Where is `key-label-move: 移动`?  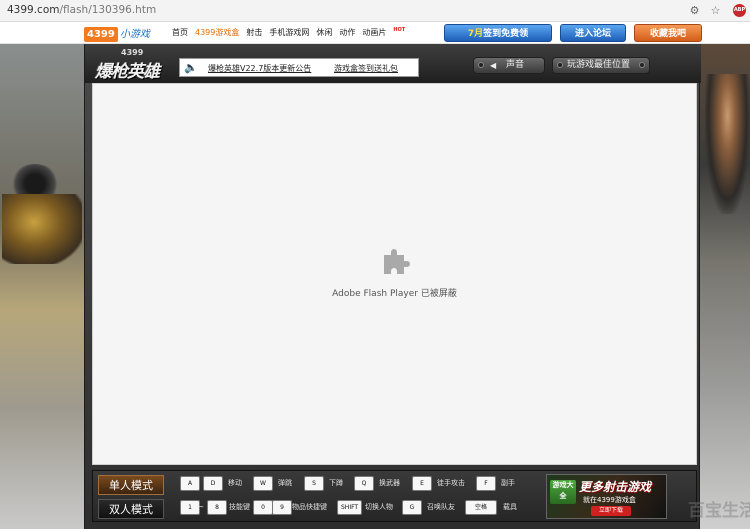
key-label-move: 移动 is located at coordinates (235, 483).